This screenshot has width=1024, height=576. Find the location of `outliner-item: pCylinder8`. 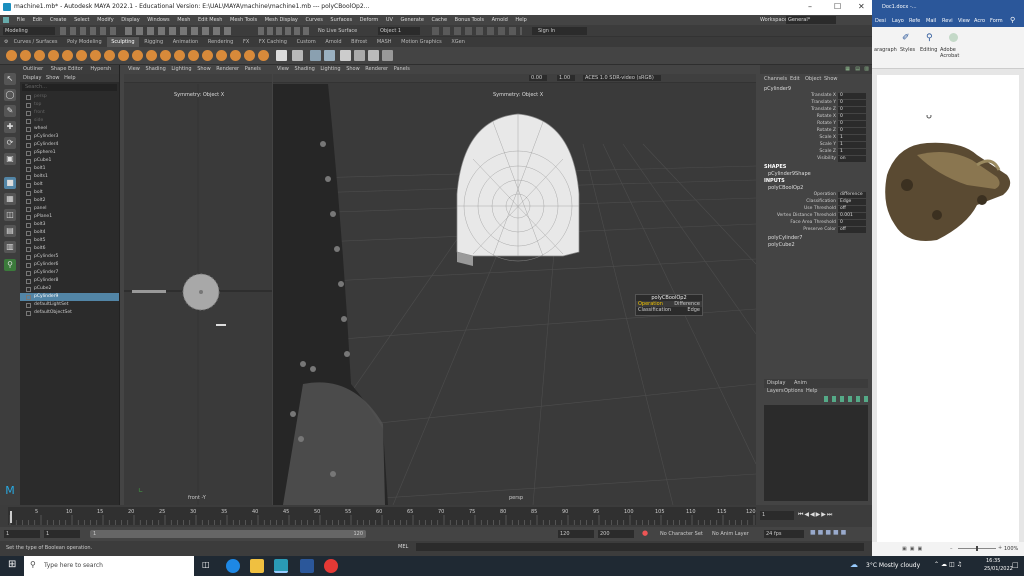

outliner-item: pCylinder8 is located at coordinates (69, 281).